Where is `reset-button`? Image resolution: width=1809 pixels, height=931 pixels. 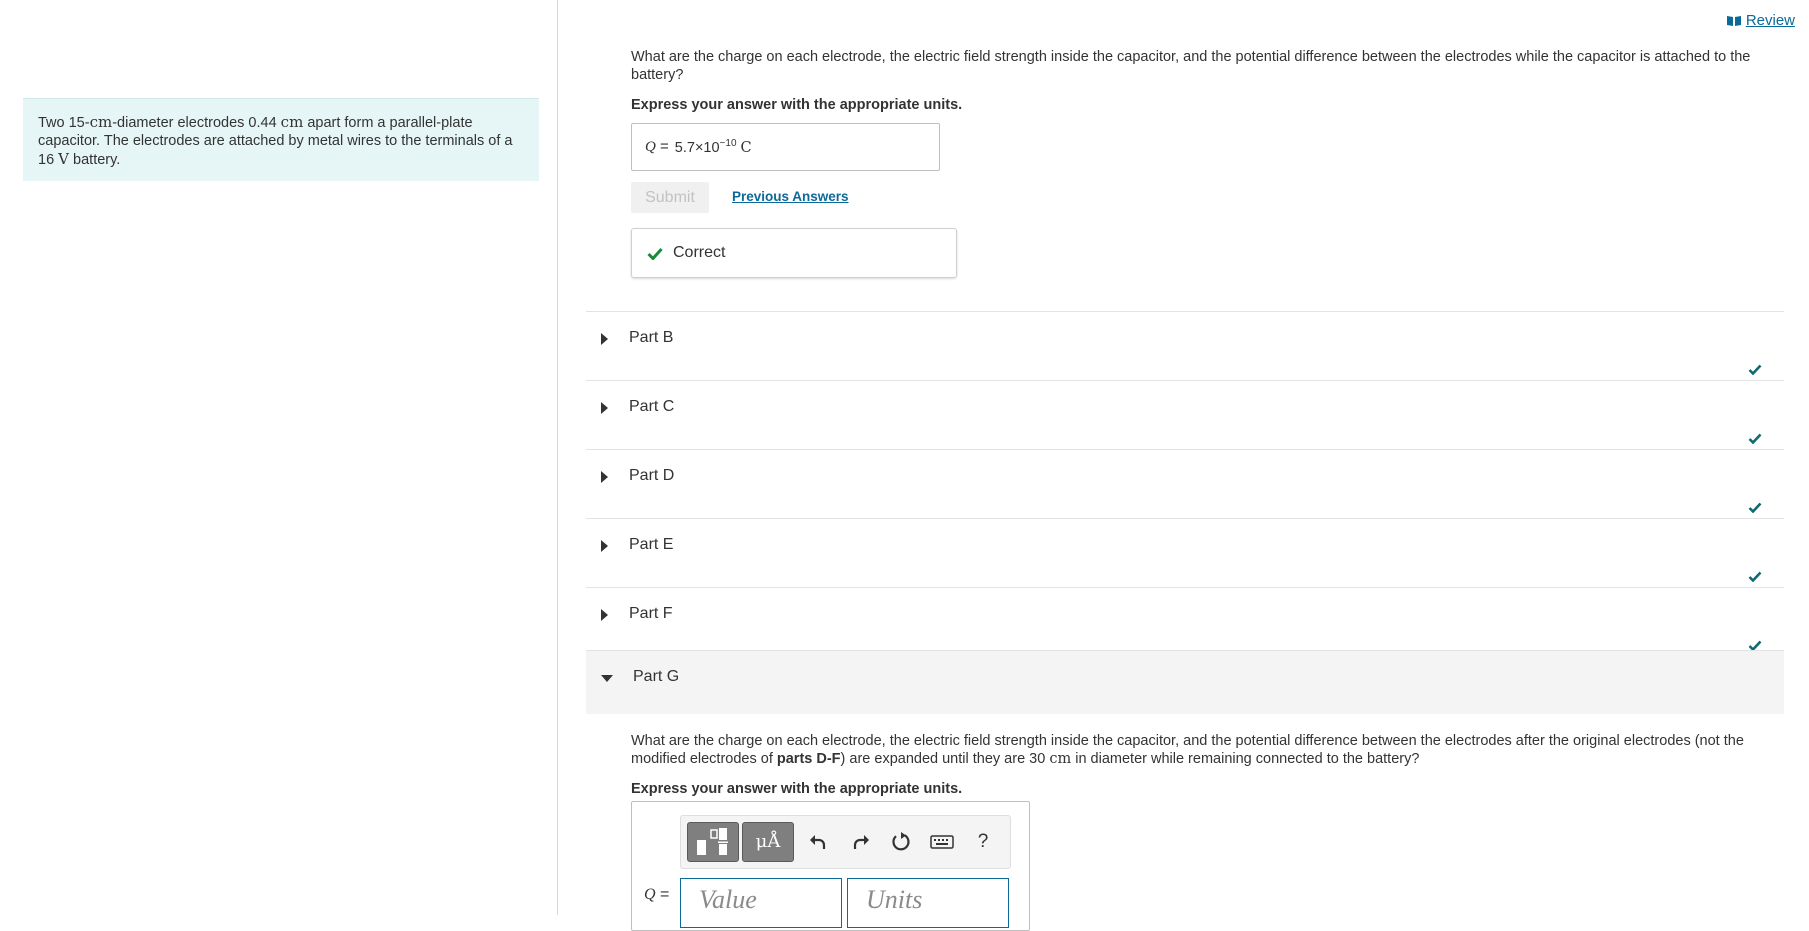 reset-button is located at coordinates (901, 842).